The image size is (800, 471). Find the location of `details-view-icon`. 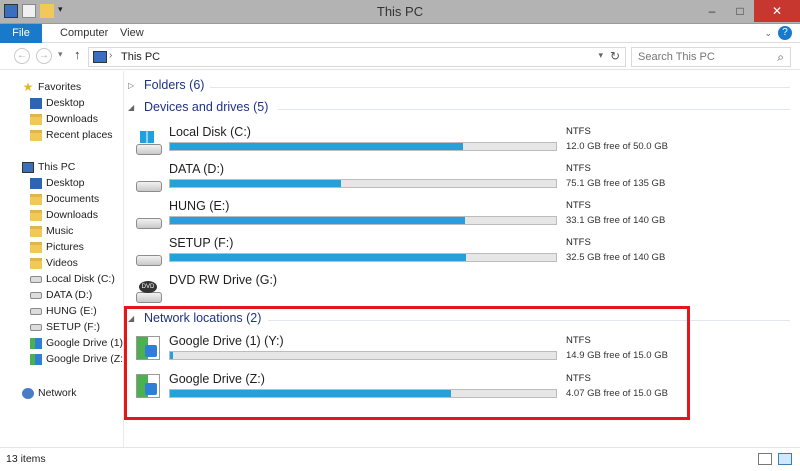

details-view-icon is located at coordinates (765, 459).